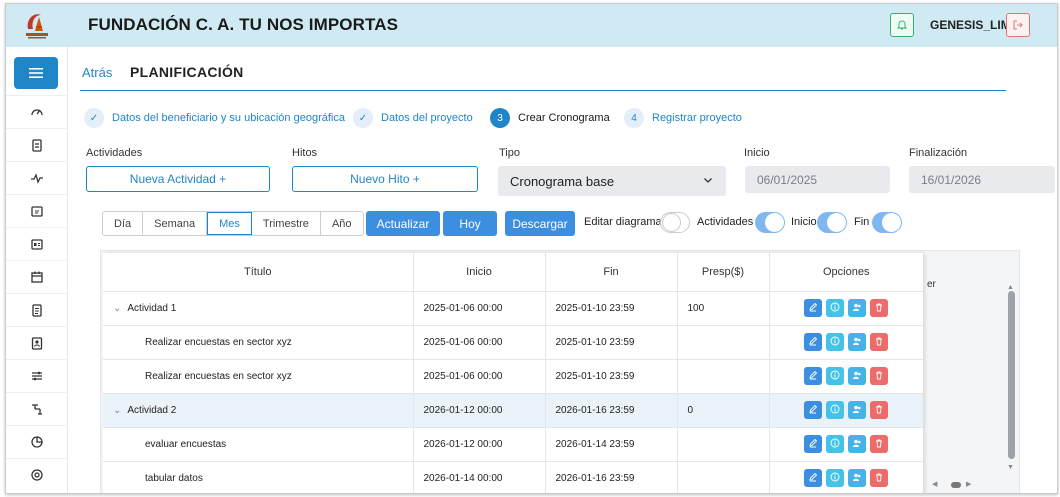  I want to click on sidebar-item-pie-chart, so click(37, 441).